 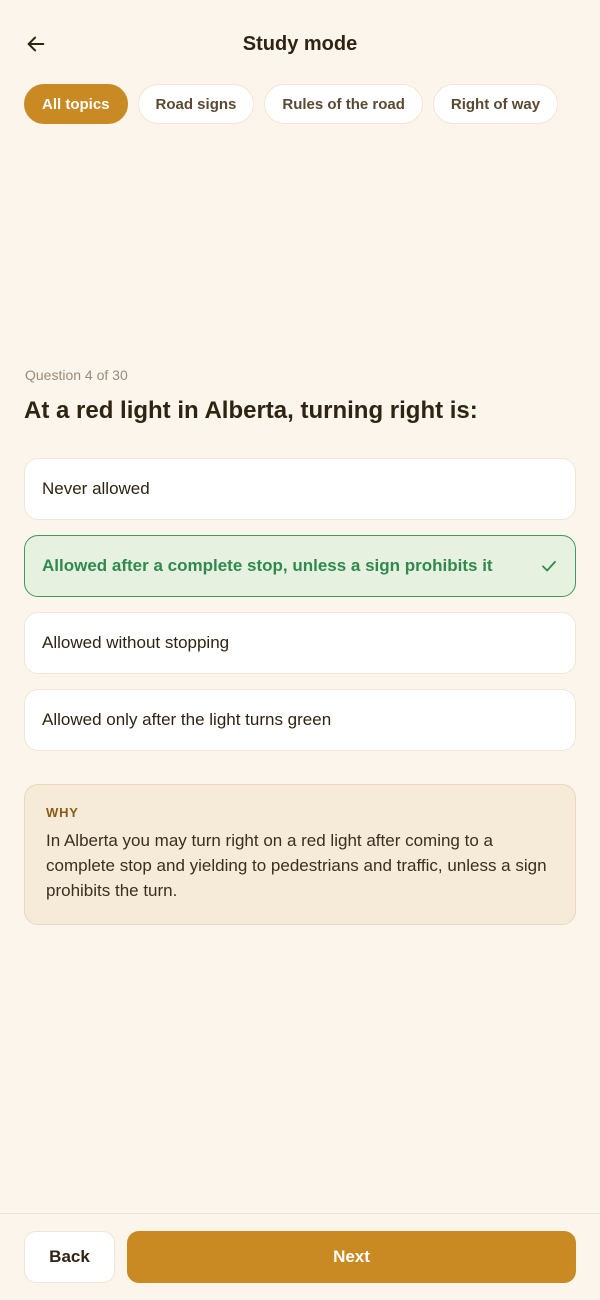 I want to click on page-title: Study mode, so click(x=300, y=44).